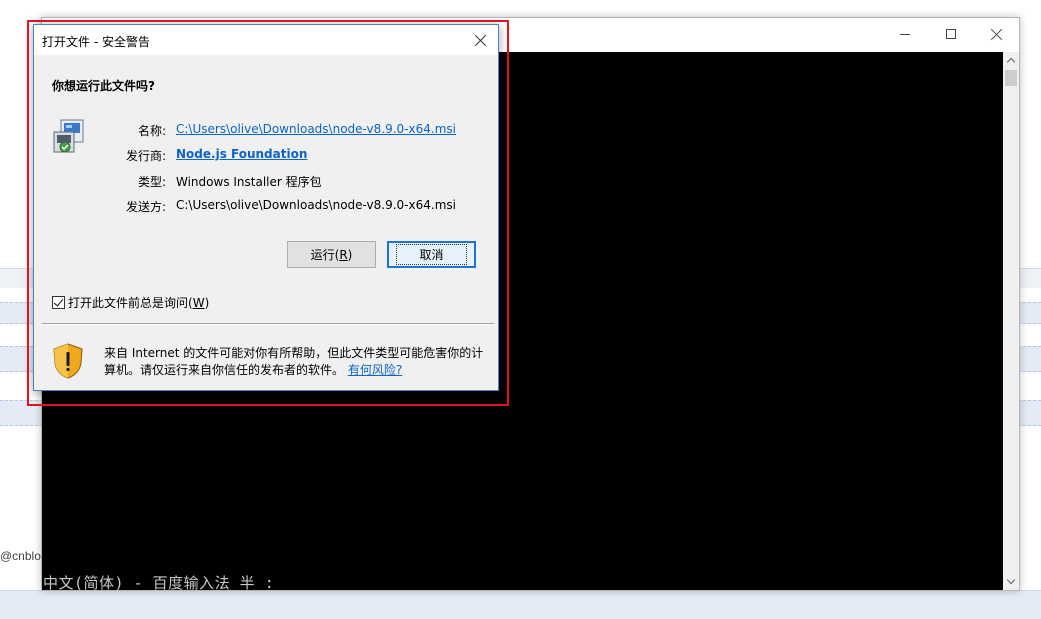 The width and height of the screenshot is (1041, 619). I want to click on minimize-button, so click(905, 34).